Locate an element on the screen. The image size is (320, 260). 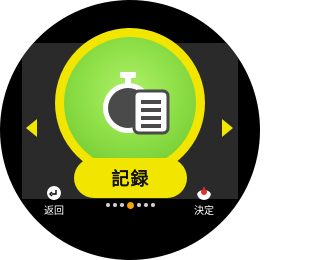
previous-mode-arrow-icon is located at coordinates (31, 128).